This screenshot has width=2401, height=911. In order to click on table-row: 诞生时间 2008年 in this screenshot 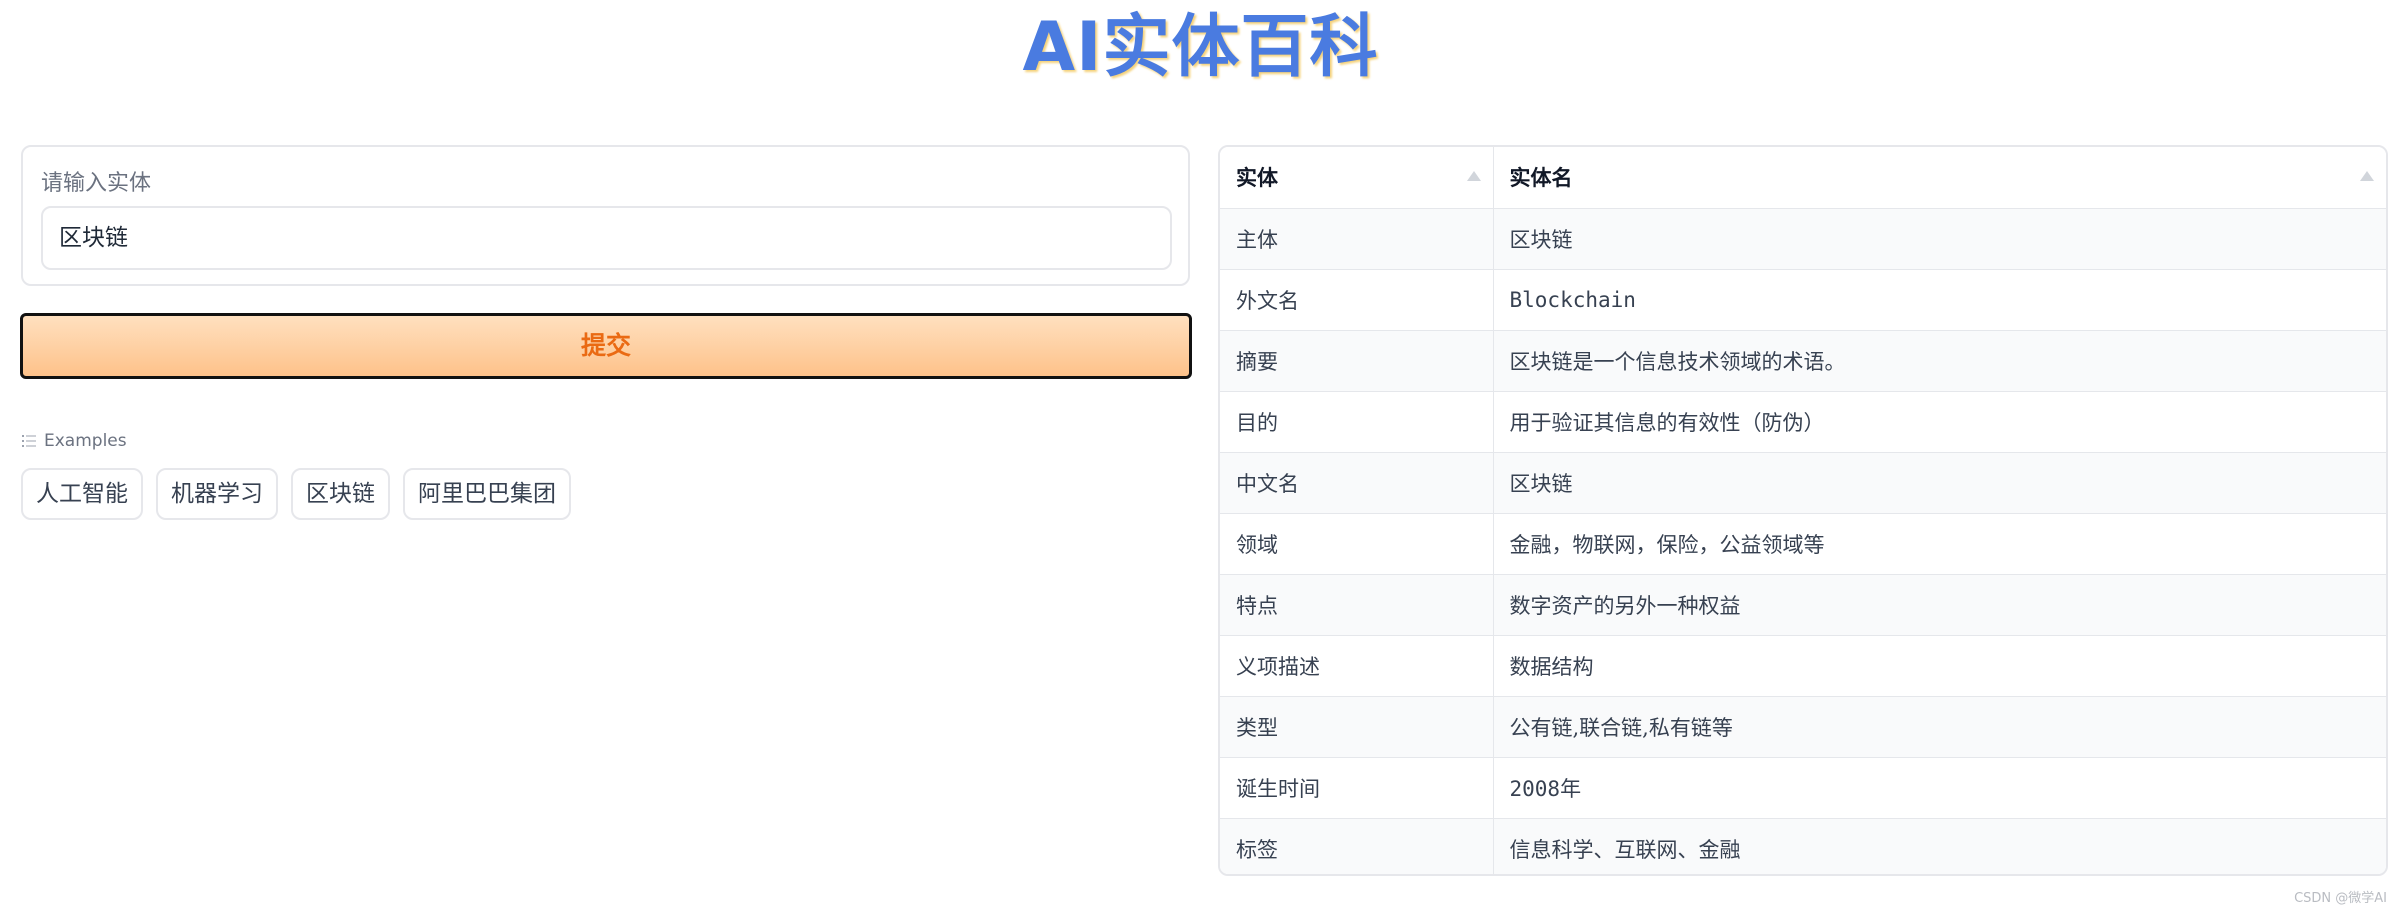, I will do `click(1803, 788)`.